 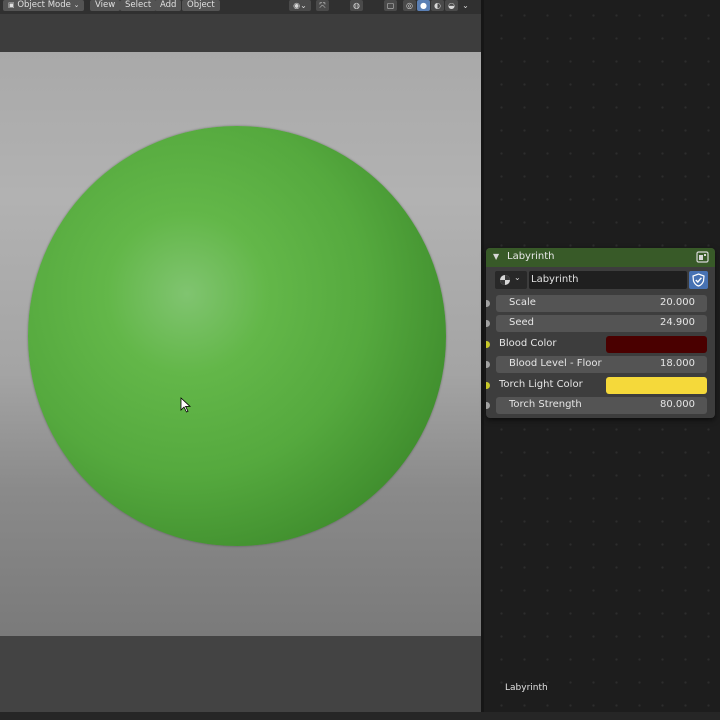 I want to click on node-tree-name-label: Labyrinth, so click(x=526, y=688).